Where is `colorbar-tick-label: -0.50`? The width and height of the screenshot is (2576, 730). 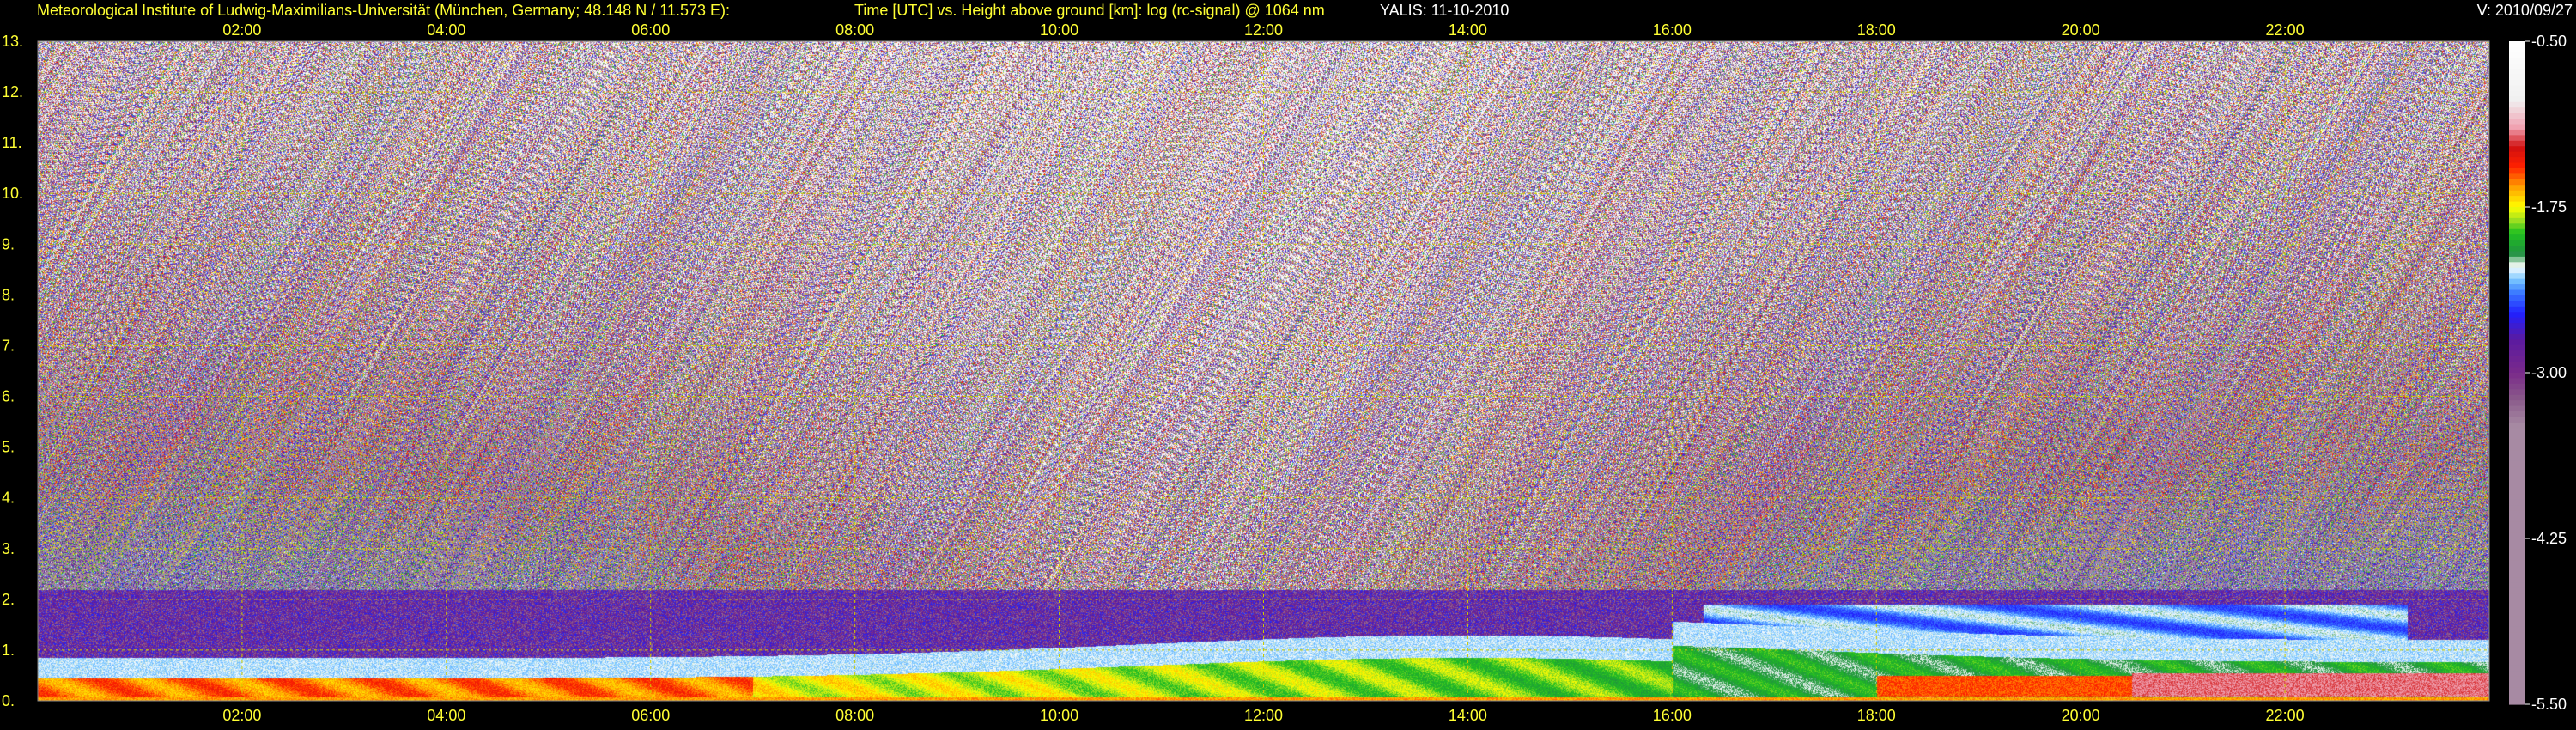
colorbar-tick-label: -0.50 is located at coordinates (2549, 41).